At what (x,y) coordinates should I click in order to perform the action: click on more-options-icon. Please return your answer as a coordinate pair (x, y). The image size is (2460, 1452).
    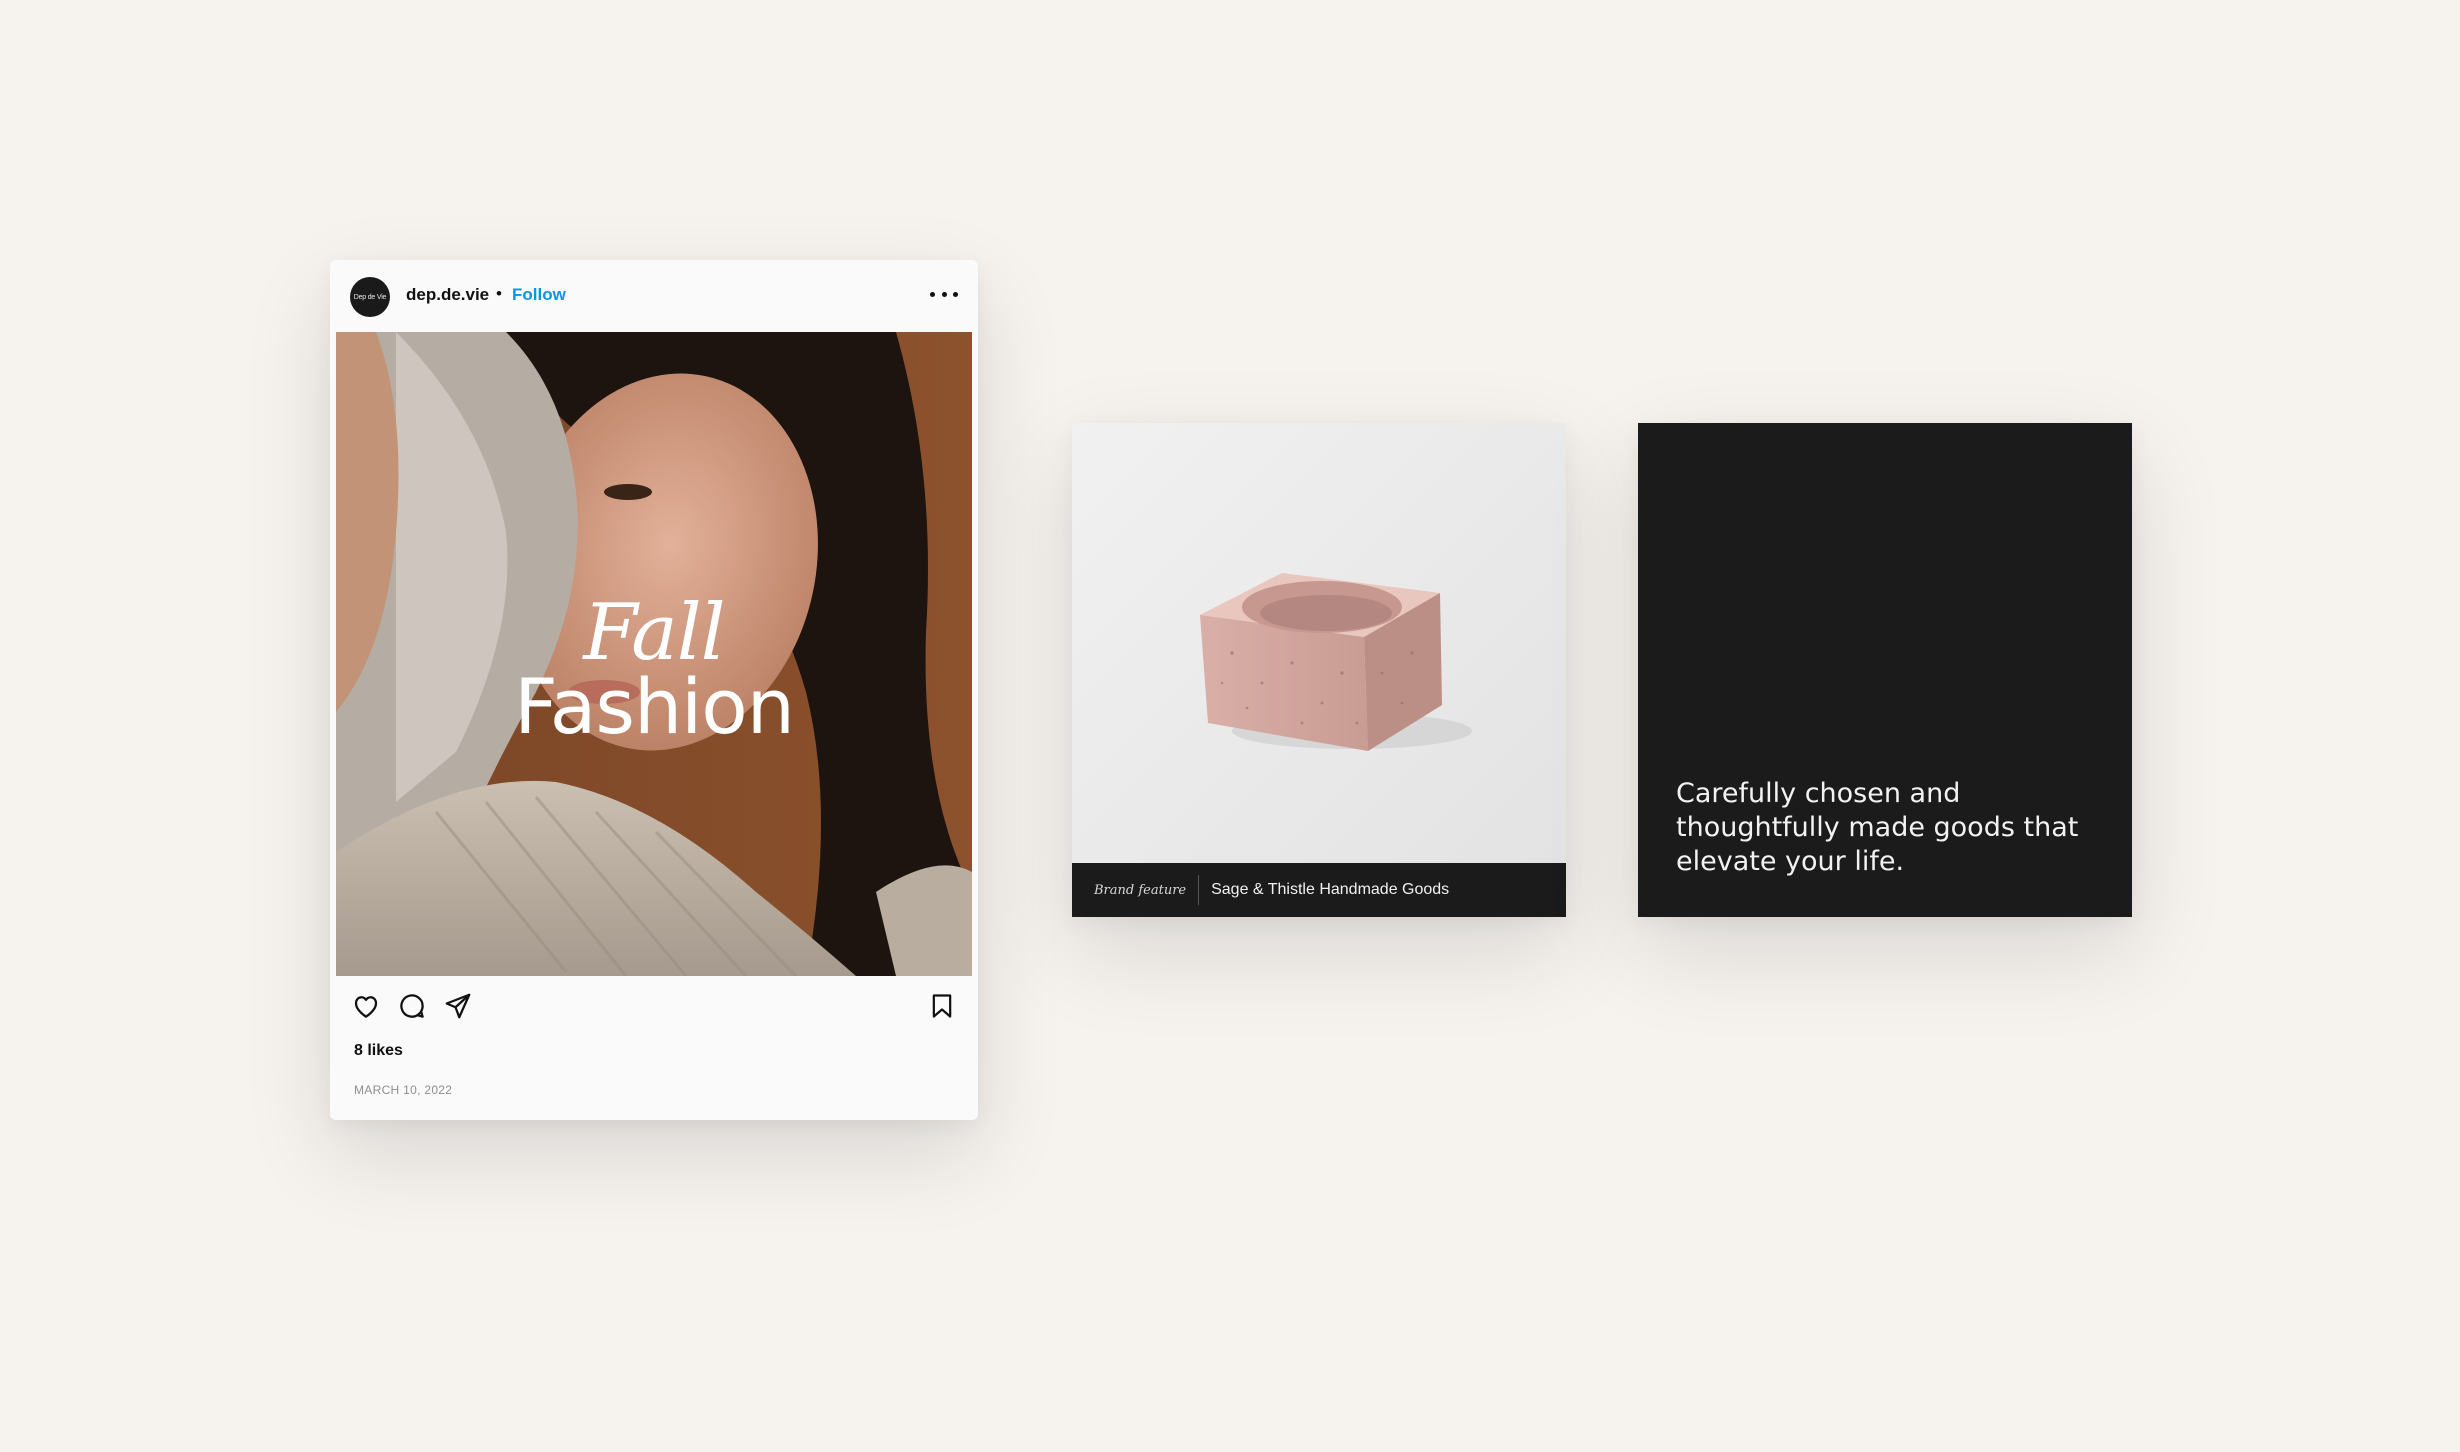
    Looking at the image, I should click on (944, 294).